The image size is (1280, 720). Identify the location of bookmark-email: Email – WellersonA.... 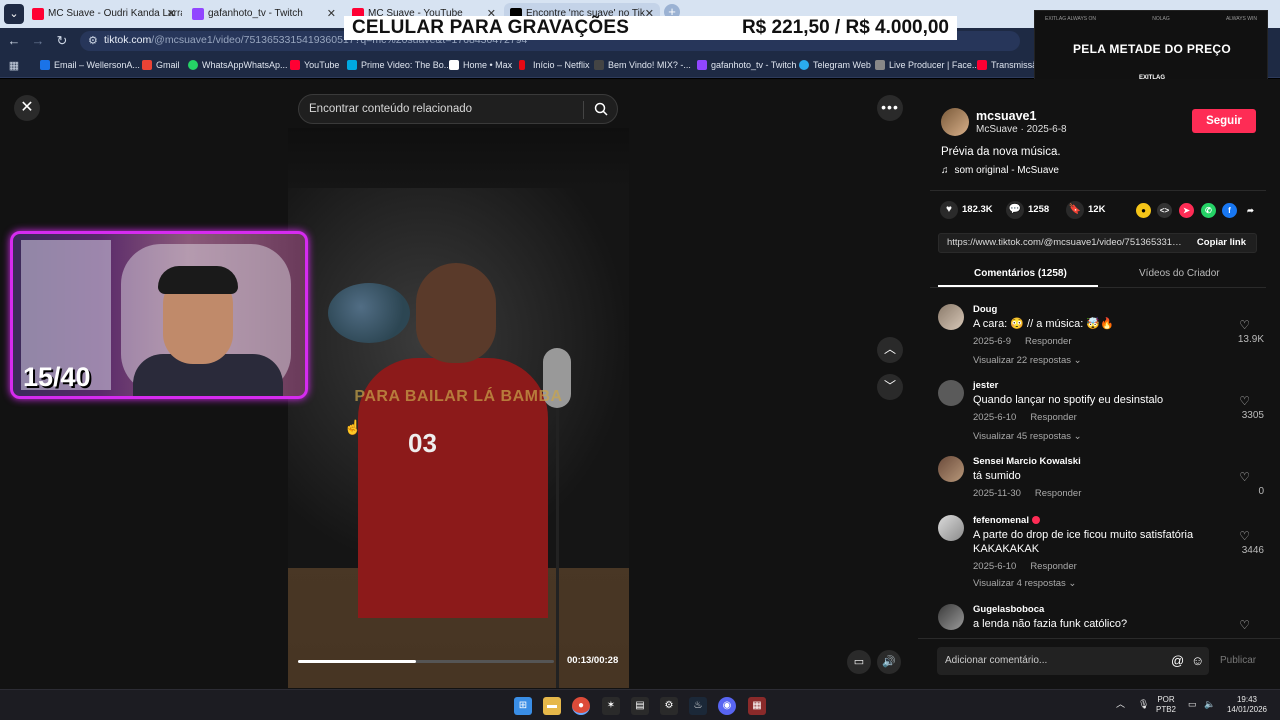
(90, 65).